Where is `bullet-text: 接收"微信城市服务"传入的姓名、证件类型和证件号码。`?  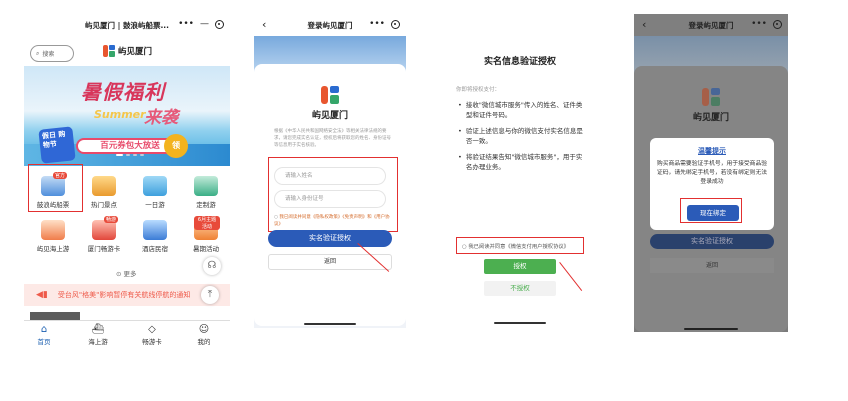 bullet-text: 接收"微信城市服务"传入的姓名、证件类型和证件号码。 is located at coordinates (524, 110).